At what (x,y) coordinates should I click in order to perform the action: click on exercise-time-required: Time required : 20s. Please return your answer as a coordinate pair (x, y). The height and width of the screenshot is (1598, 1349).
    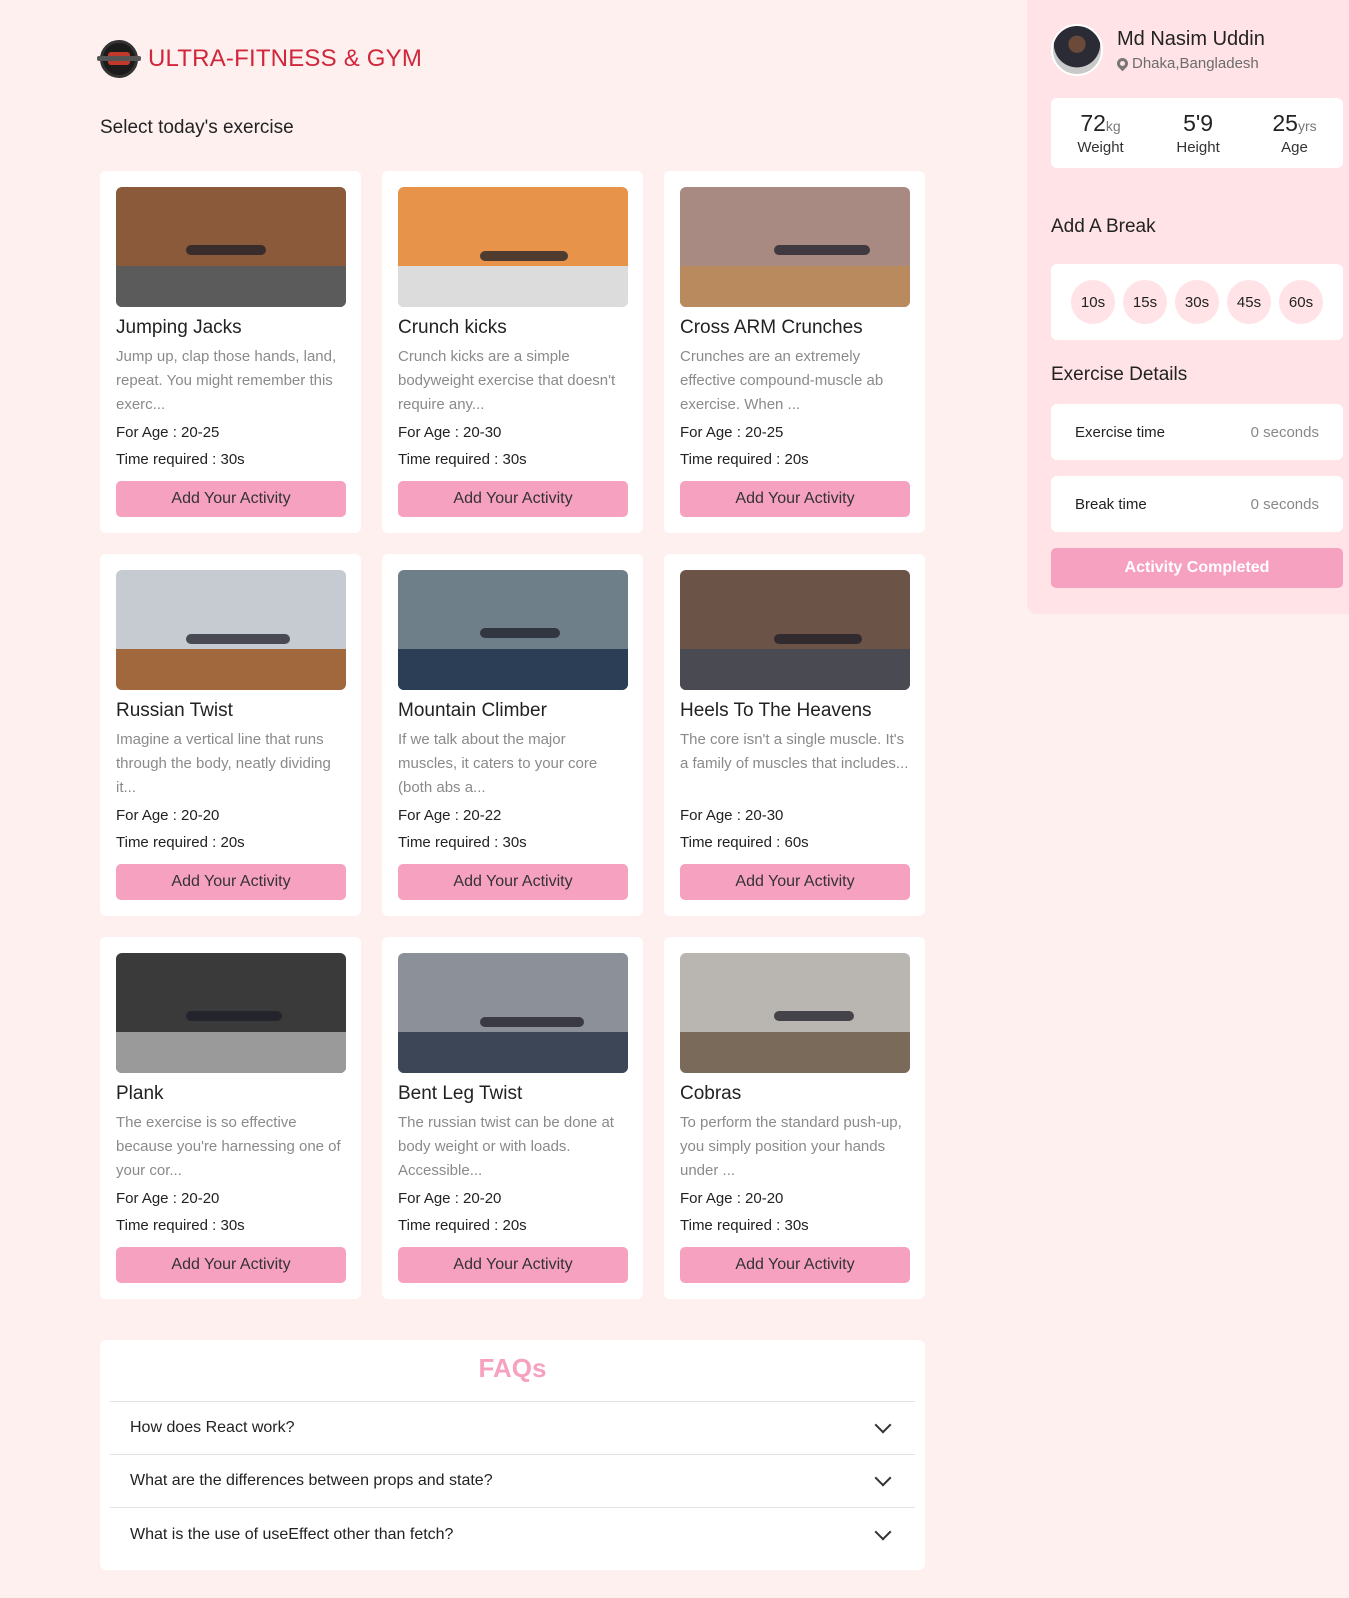
    Looking at the image, I should click on (180, 842).